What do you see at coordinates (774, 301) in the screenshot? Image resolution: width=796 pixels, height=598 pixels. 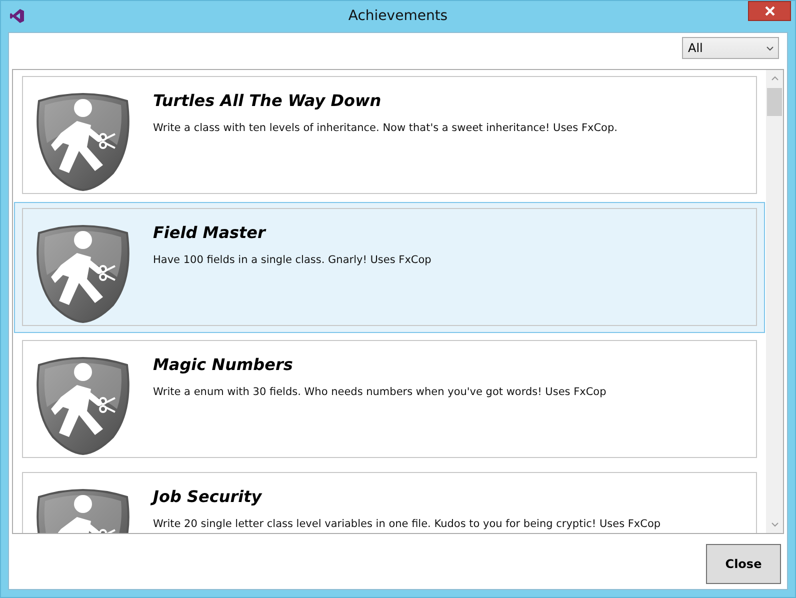 I see `scrollbar` at bounding box center [774, 301].